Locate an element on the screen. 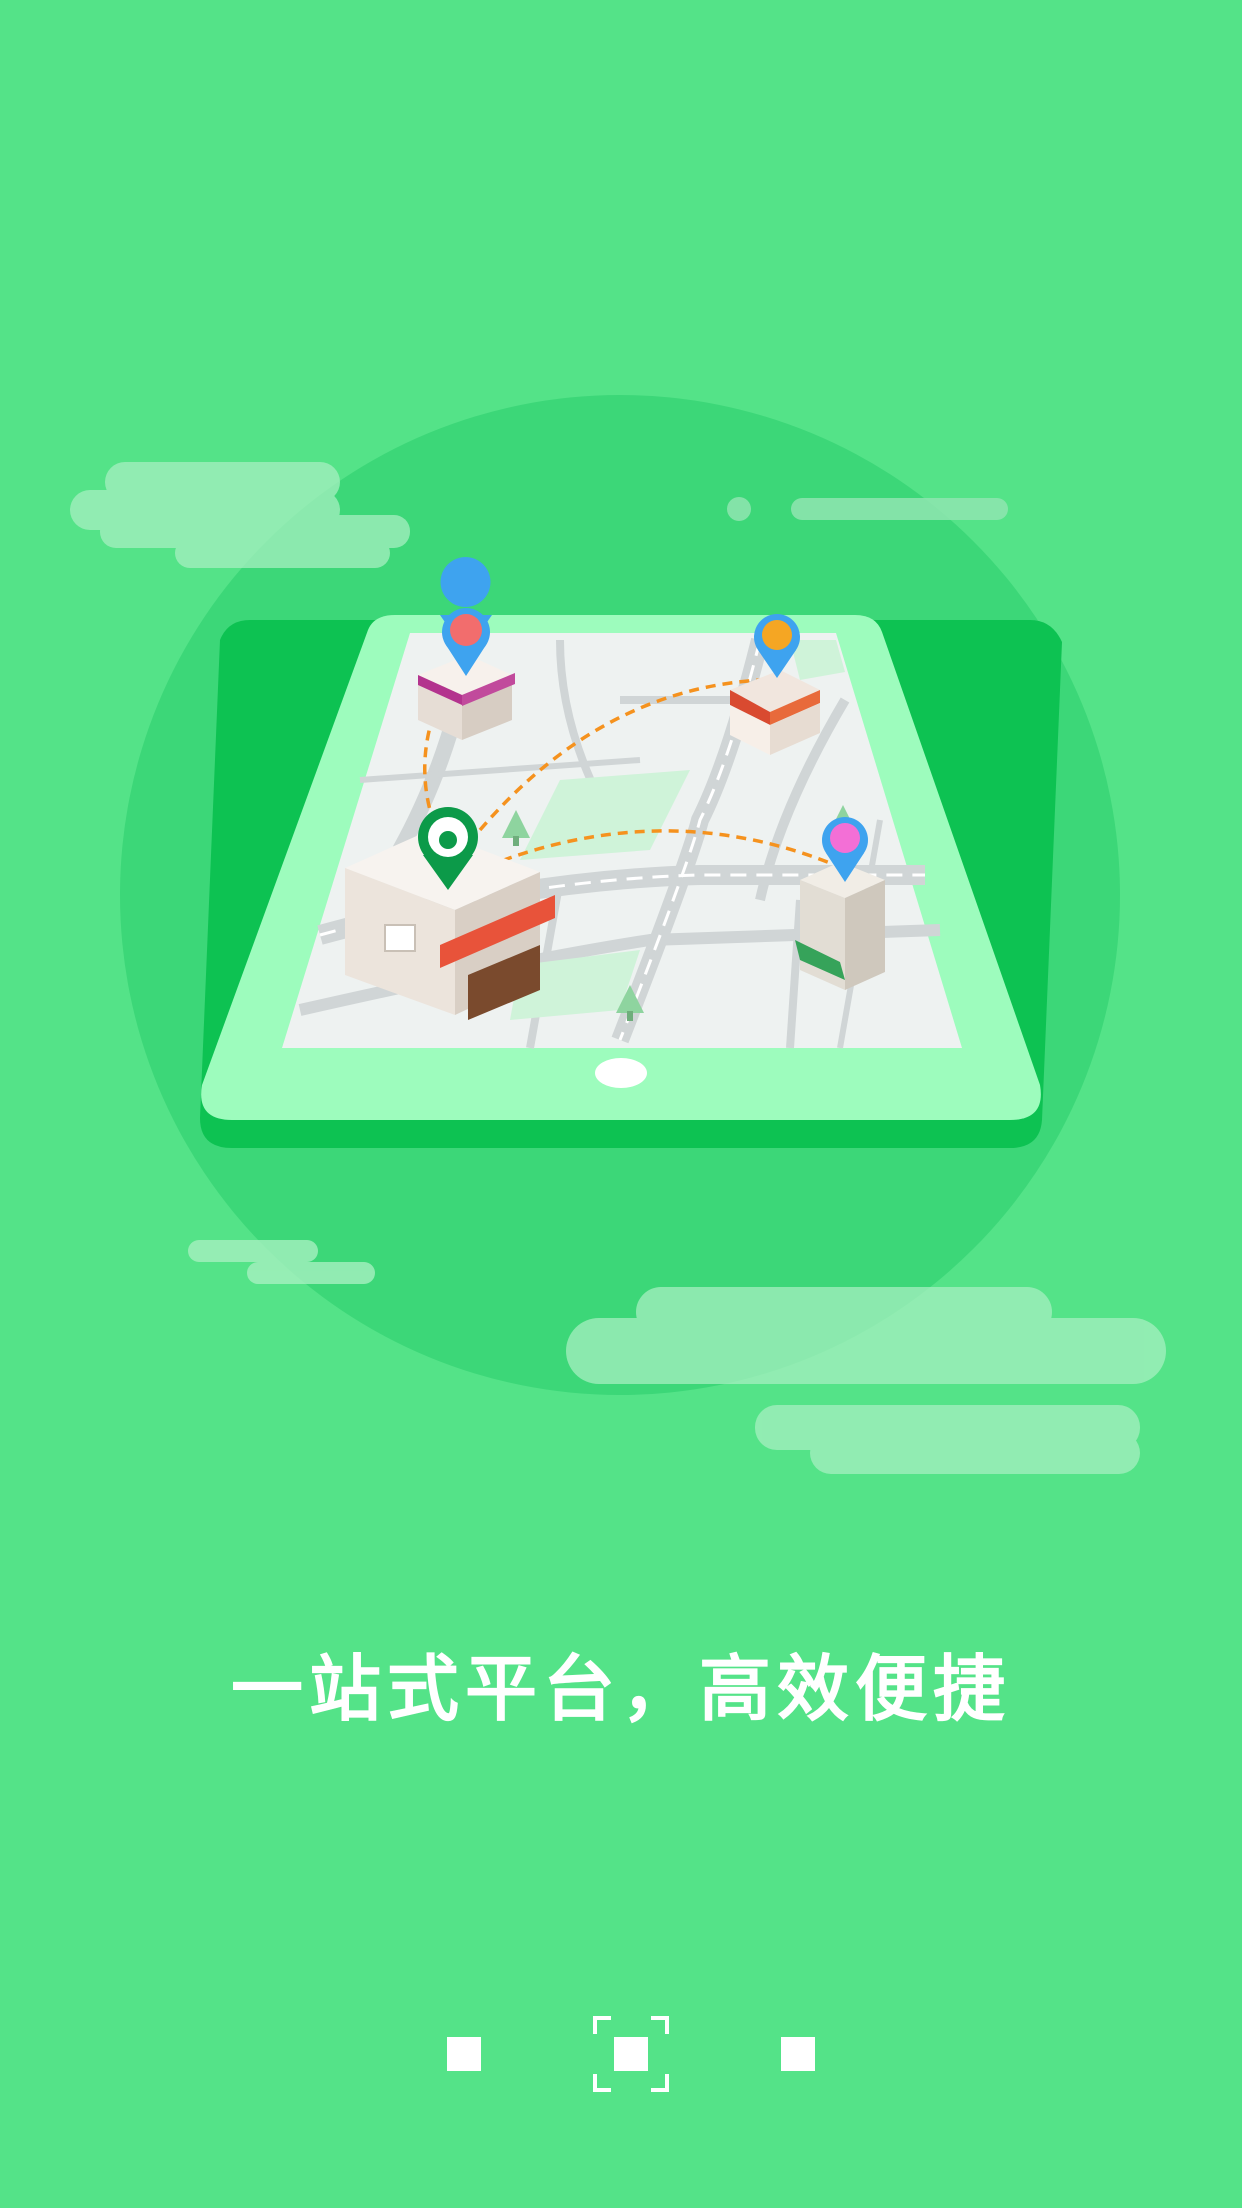 The image size is (1242, 2208). page-indicator-2-active is located at coordinates (631, 2054).